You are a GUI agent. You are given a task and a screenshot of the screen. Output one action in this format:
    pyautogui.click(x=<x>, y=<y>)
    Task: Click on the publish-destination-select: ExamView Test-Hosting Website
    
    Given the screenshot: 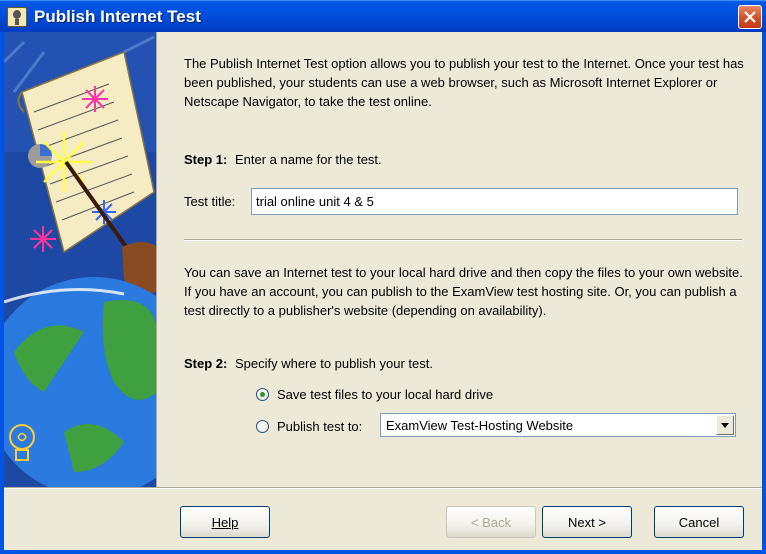 What is the action you would take?
    pyautogui.click(x=558, y=425)
    